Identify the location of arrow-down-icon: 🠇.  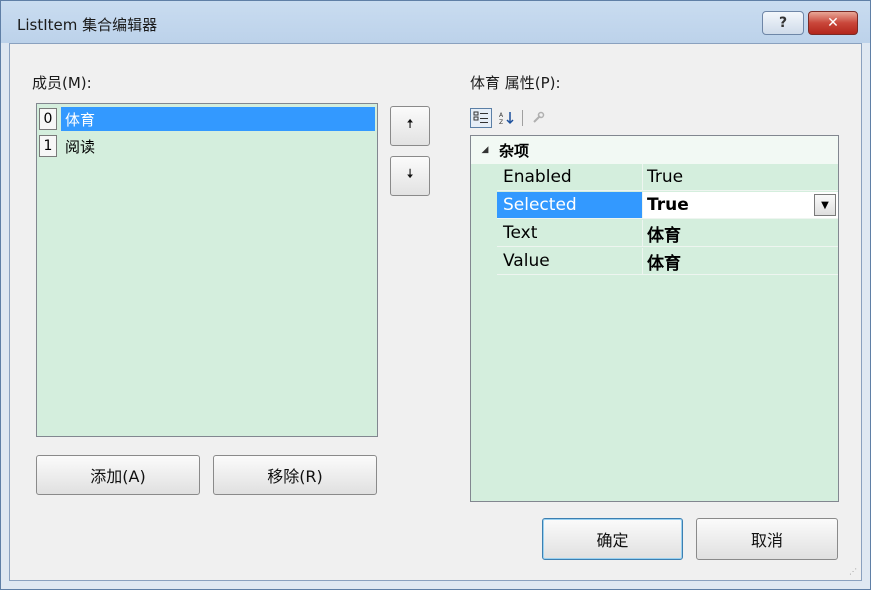
(410, 174).